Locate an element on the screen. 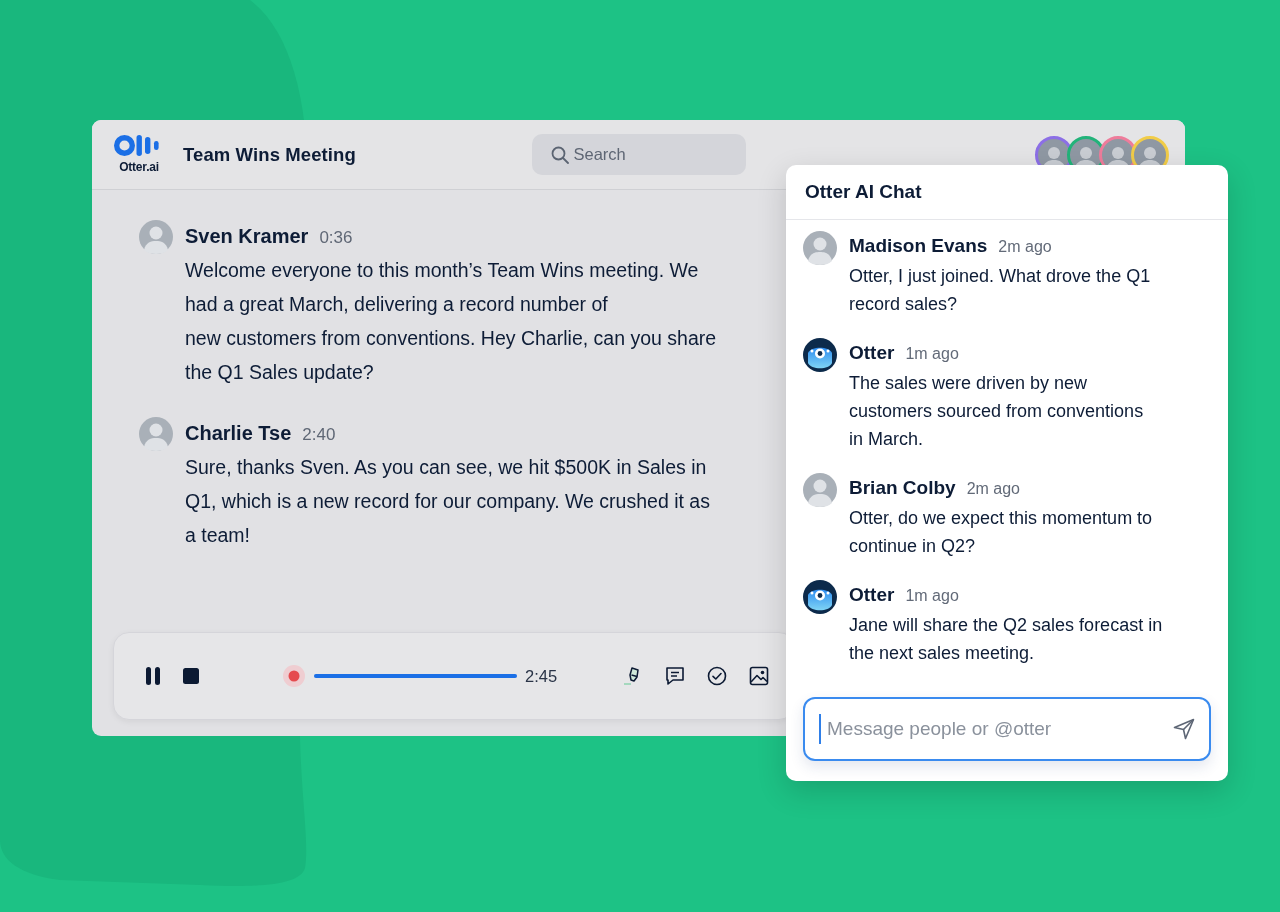 The height and width of the screenshot is (912, 1280). elapsed-time: 2:45 is located at coordinates (541, 676).